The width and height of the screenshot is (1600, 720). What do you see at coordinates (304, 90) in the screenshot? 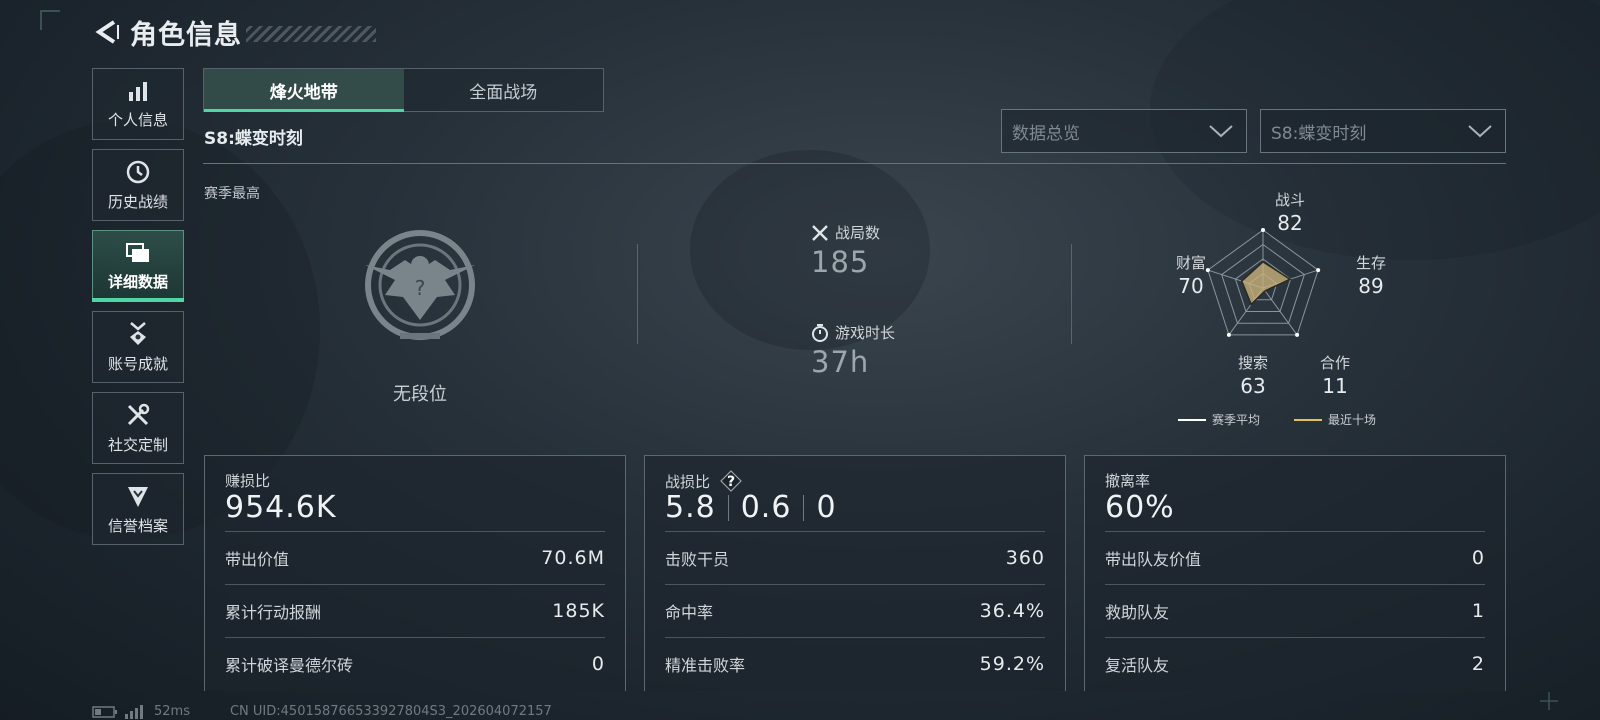
I see `tab-warzone: 烽火地带` at bounding box center [304, 90].